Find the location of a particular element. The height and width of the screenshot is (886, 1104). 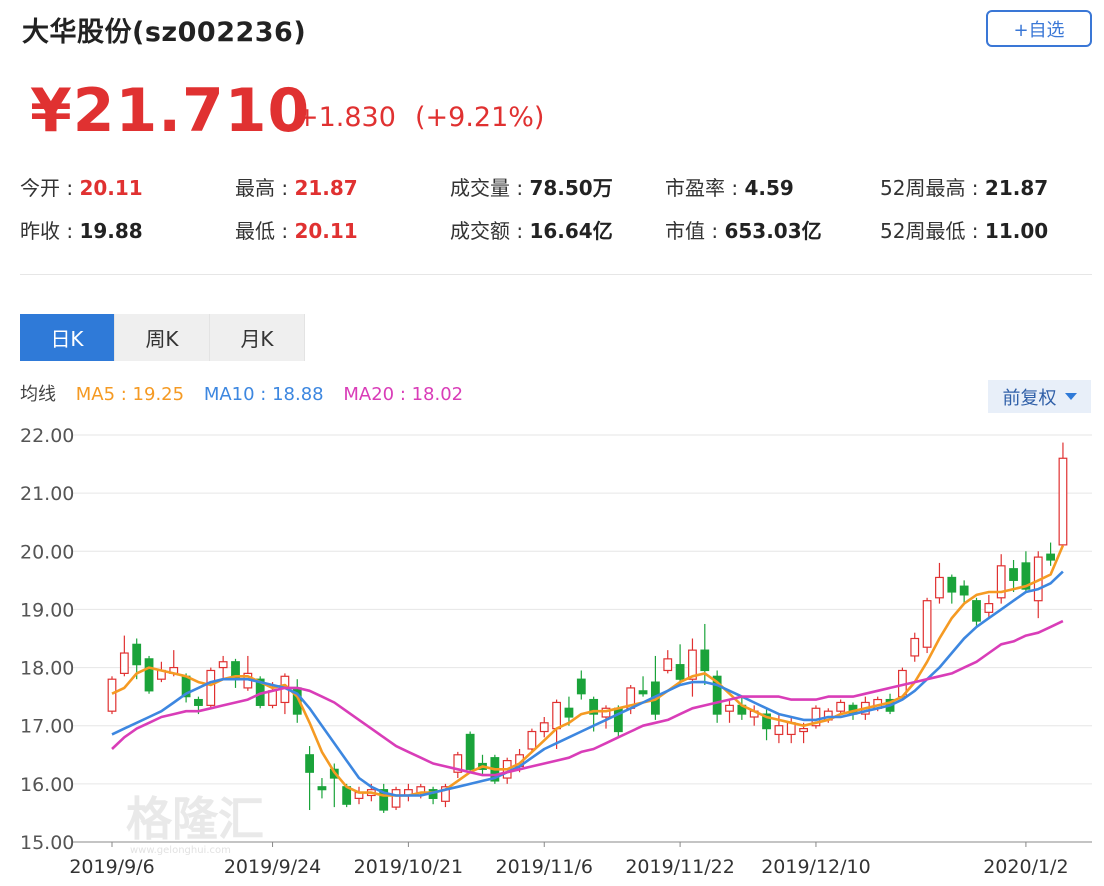

y-tick-label: 20.00 is located at coordinates (47, 552).